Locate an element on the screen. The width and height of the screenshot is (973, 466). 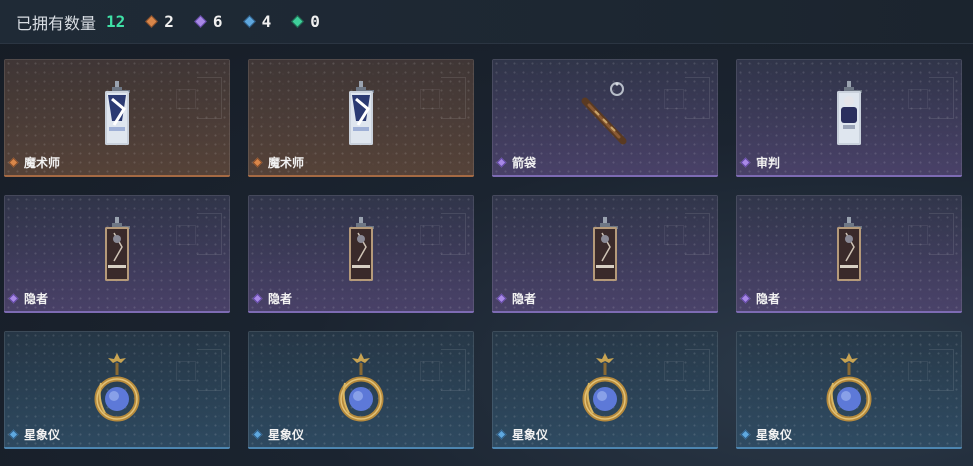
purple-rarity-count-value: 6 is located at coordinates (217, 21).